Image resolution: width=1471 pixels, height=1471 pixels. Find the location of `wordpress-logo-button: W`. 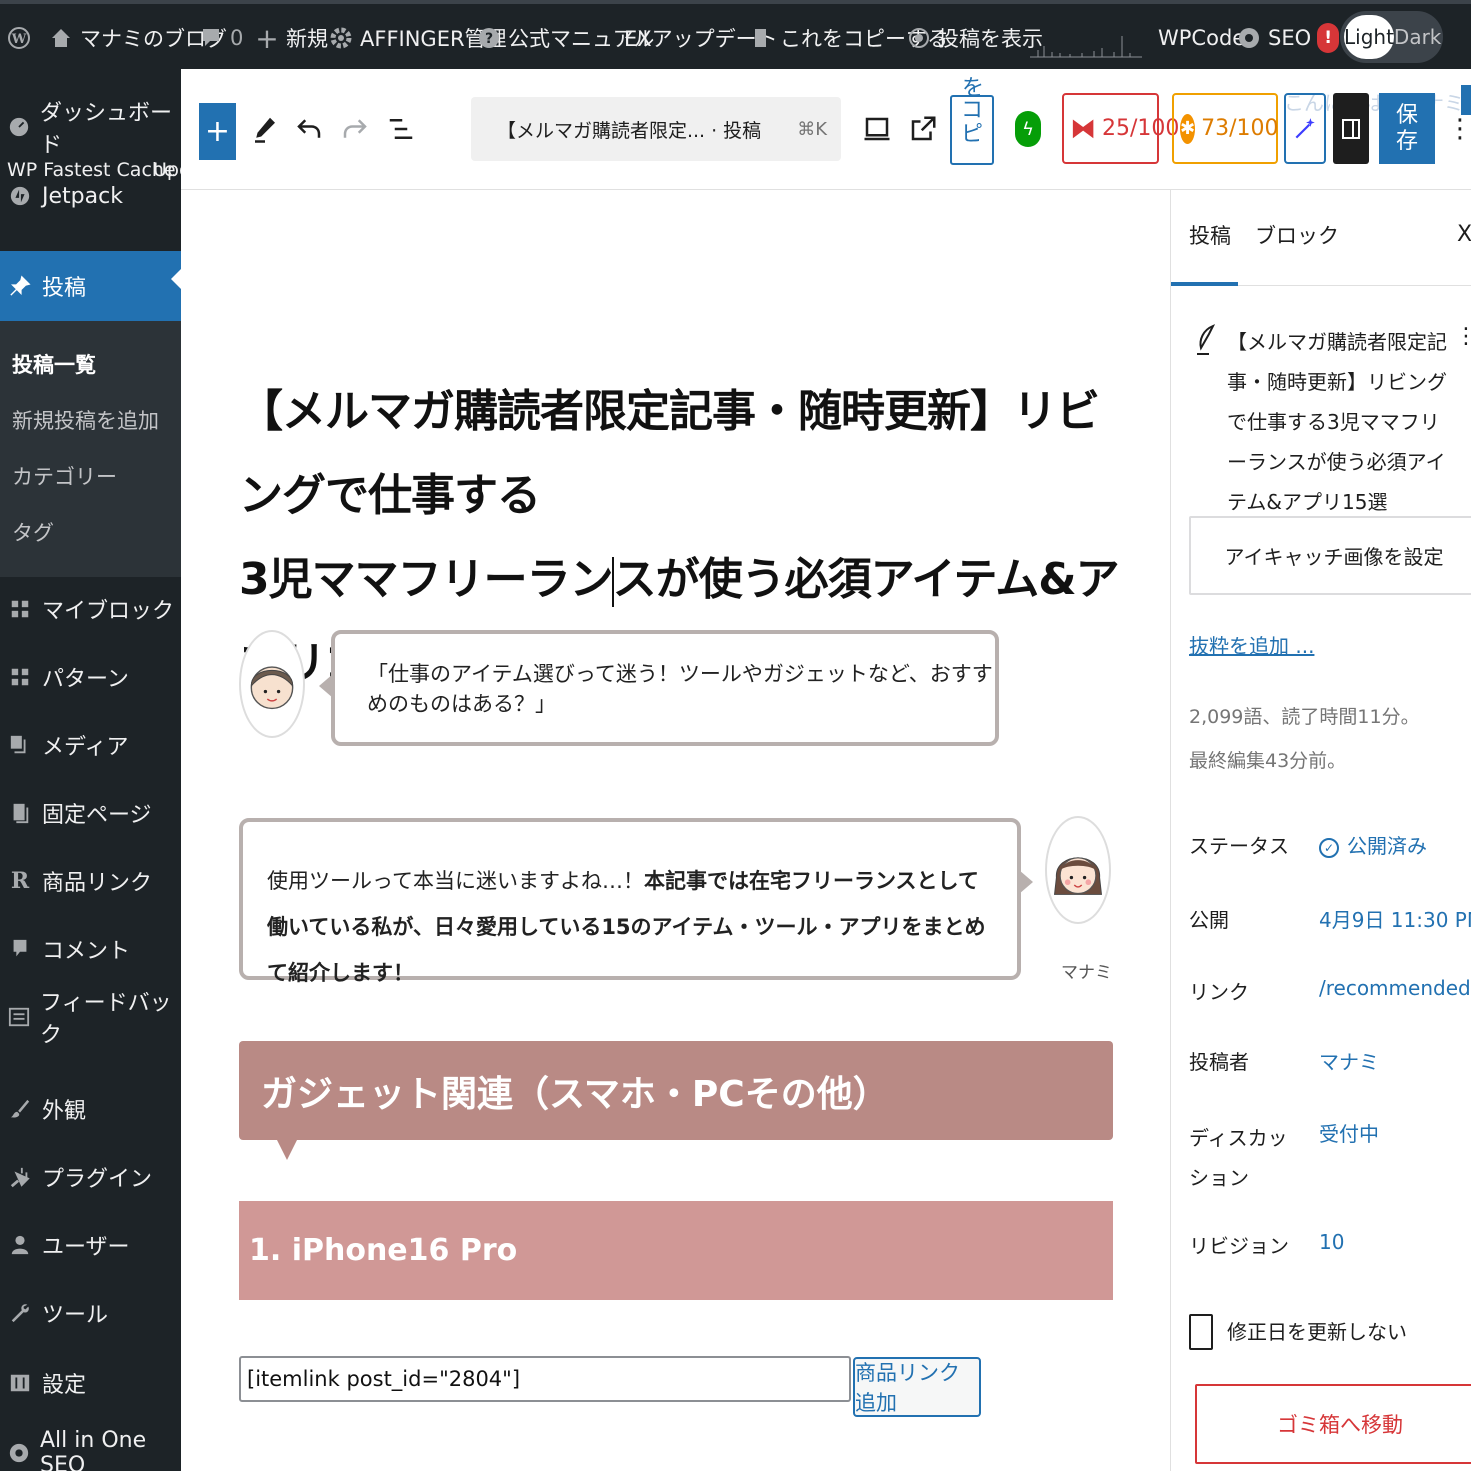

wordpress-logo-button: W is located at coordinates (19, 38).